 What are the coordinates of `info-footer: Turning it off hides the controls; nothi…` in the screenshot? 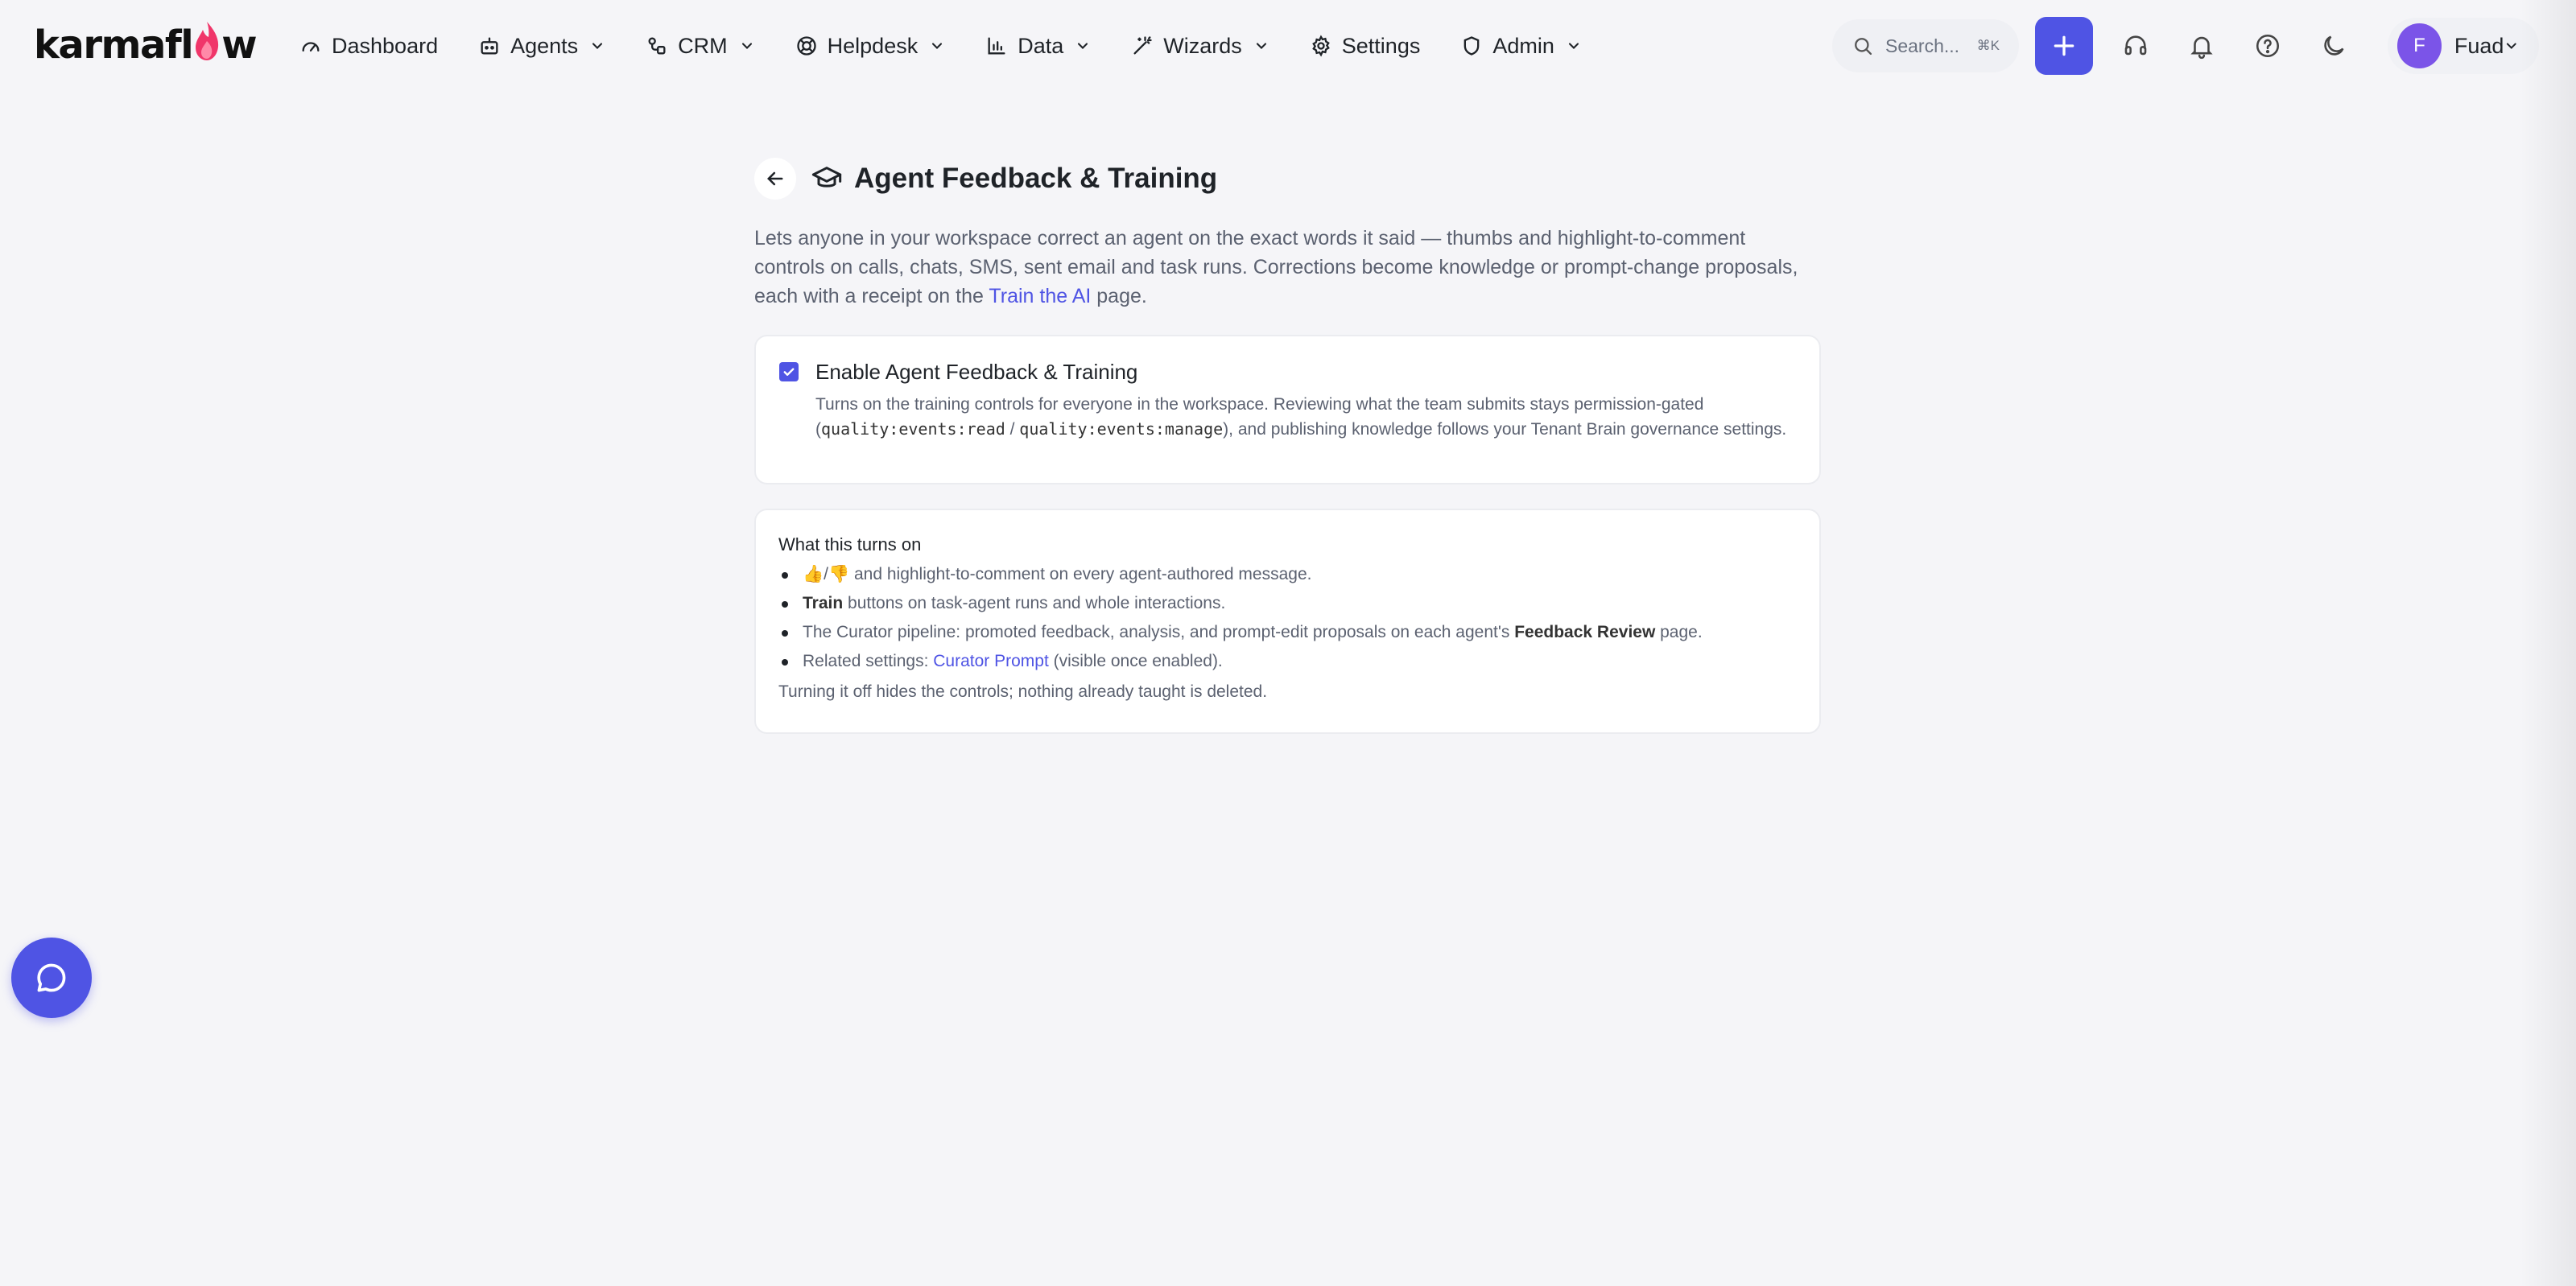 It's located at (1023, 691).